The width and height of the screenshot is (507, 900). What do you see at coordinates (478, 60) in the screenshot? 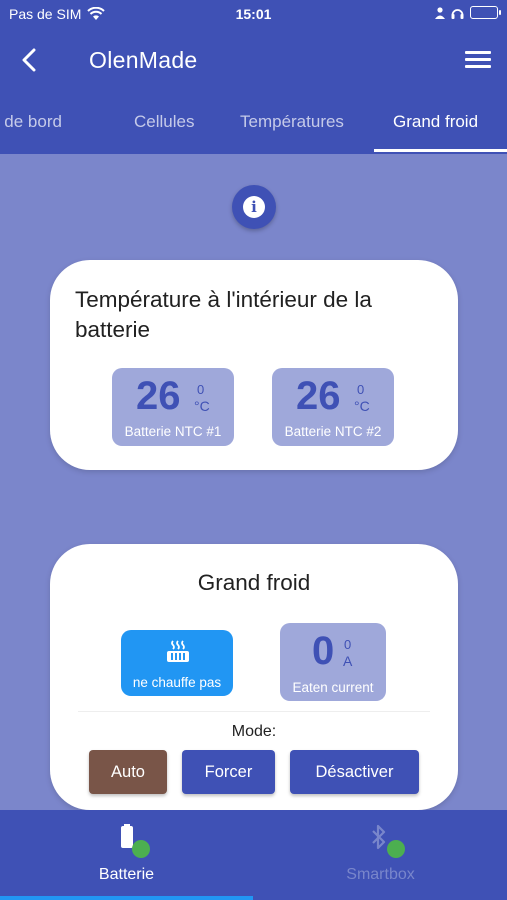
I see `menu-button` at bounding box center [478, 60].